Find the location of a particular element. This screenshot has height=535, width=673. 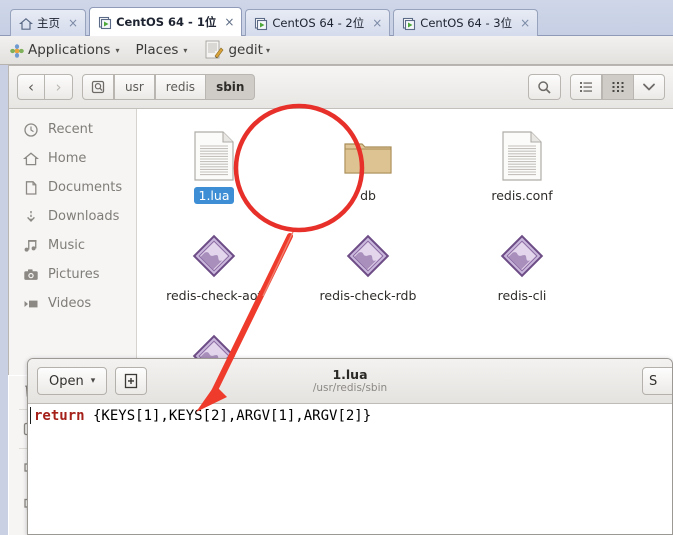

vmware-tab-0: 主页 × is located at coordinates (48, 22).